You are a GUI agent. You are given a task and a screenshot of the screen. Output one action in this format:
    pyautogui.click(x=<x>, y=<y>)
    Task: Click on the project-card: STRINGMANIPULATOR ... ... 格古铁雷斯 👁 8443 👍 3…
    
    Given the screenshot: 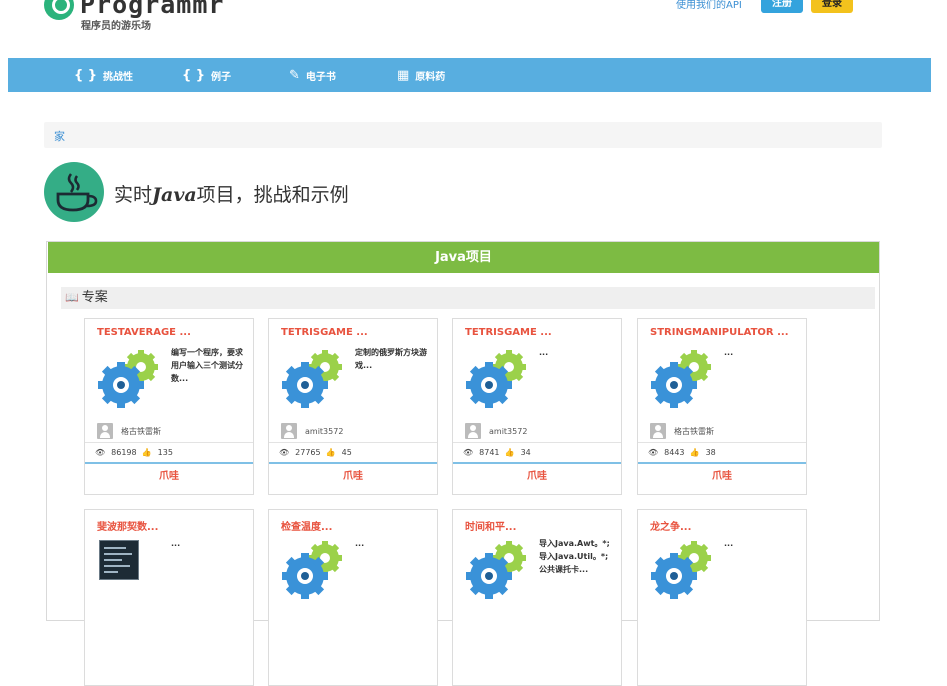 What is the action you would take?
    pyautogui.click(x=722, y=406)
    